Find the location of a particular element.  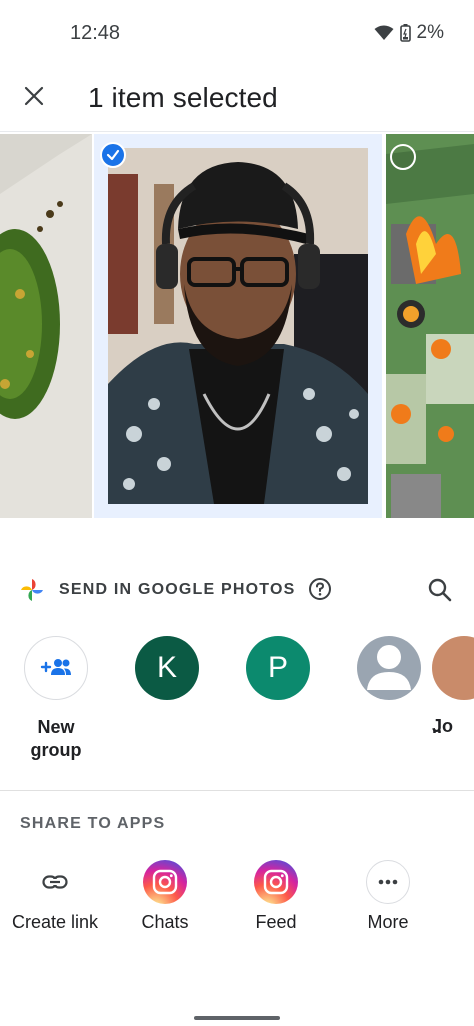

share-section-label: SHARE TO APPS is located at coordinates (93, 823).